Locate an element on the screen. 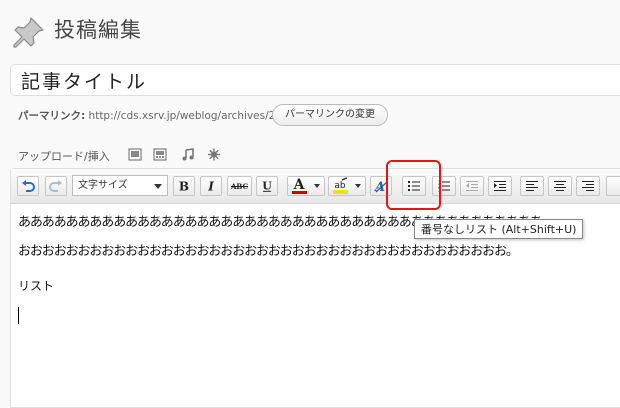 The image size is (620, 408). unordered-list-tooltip: 番号なしリスト (Alt+Shift+U) is located at coordinates (499, 229).